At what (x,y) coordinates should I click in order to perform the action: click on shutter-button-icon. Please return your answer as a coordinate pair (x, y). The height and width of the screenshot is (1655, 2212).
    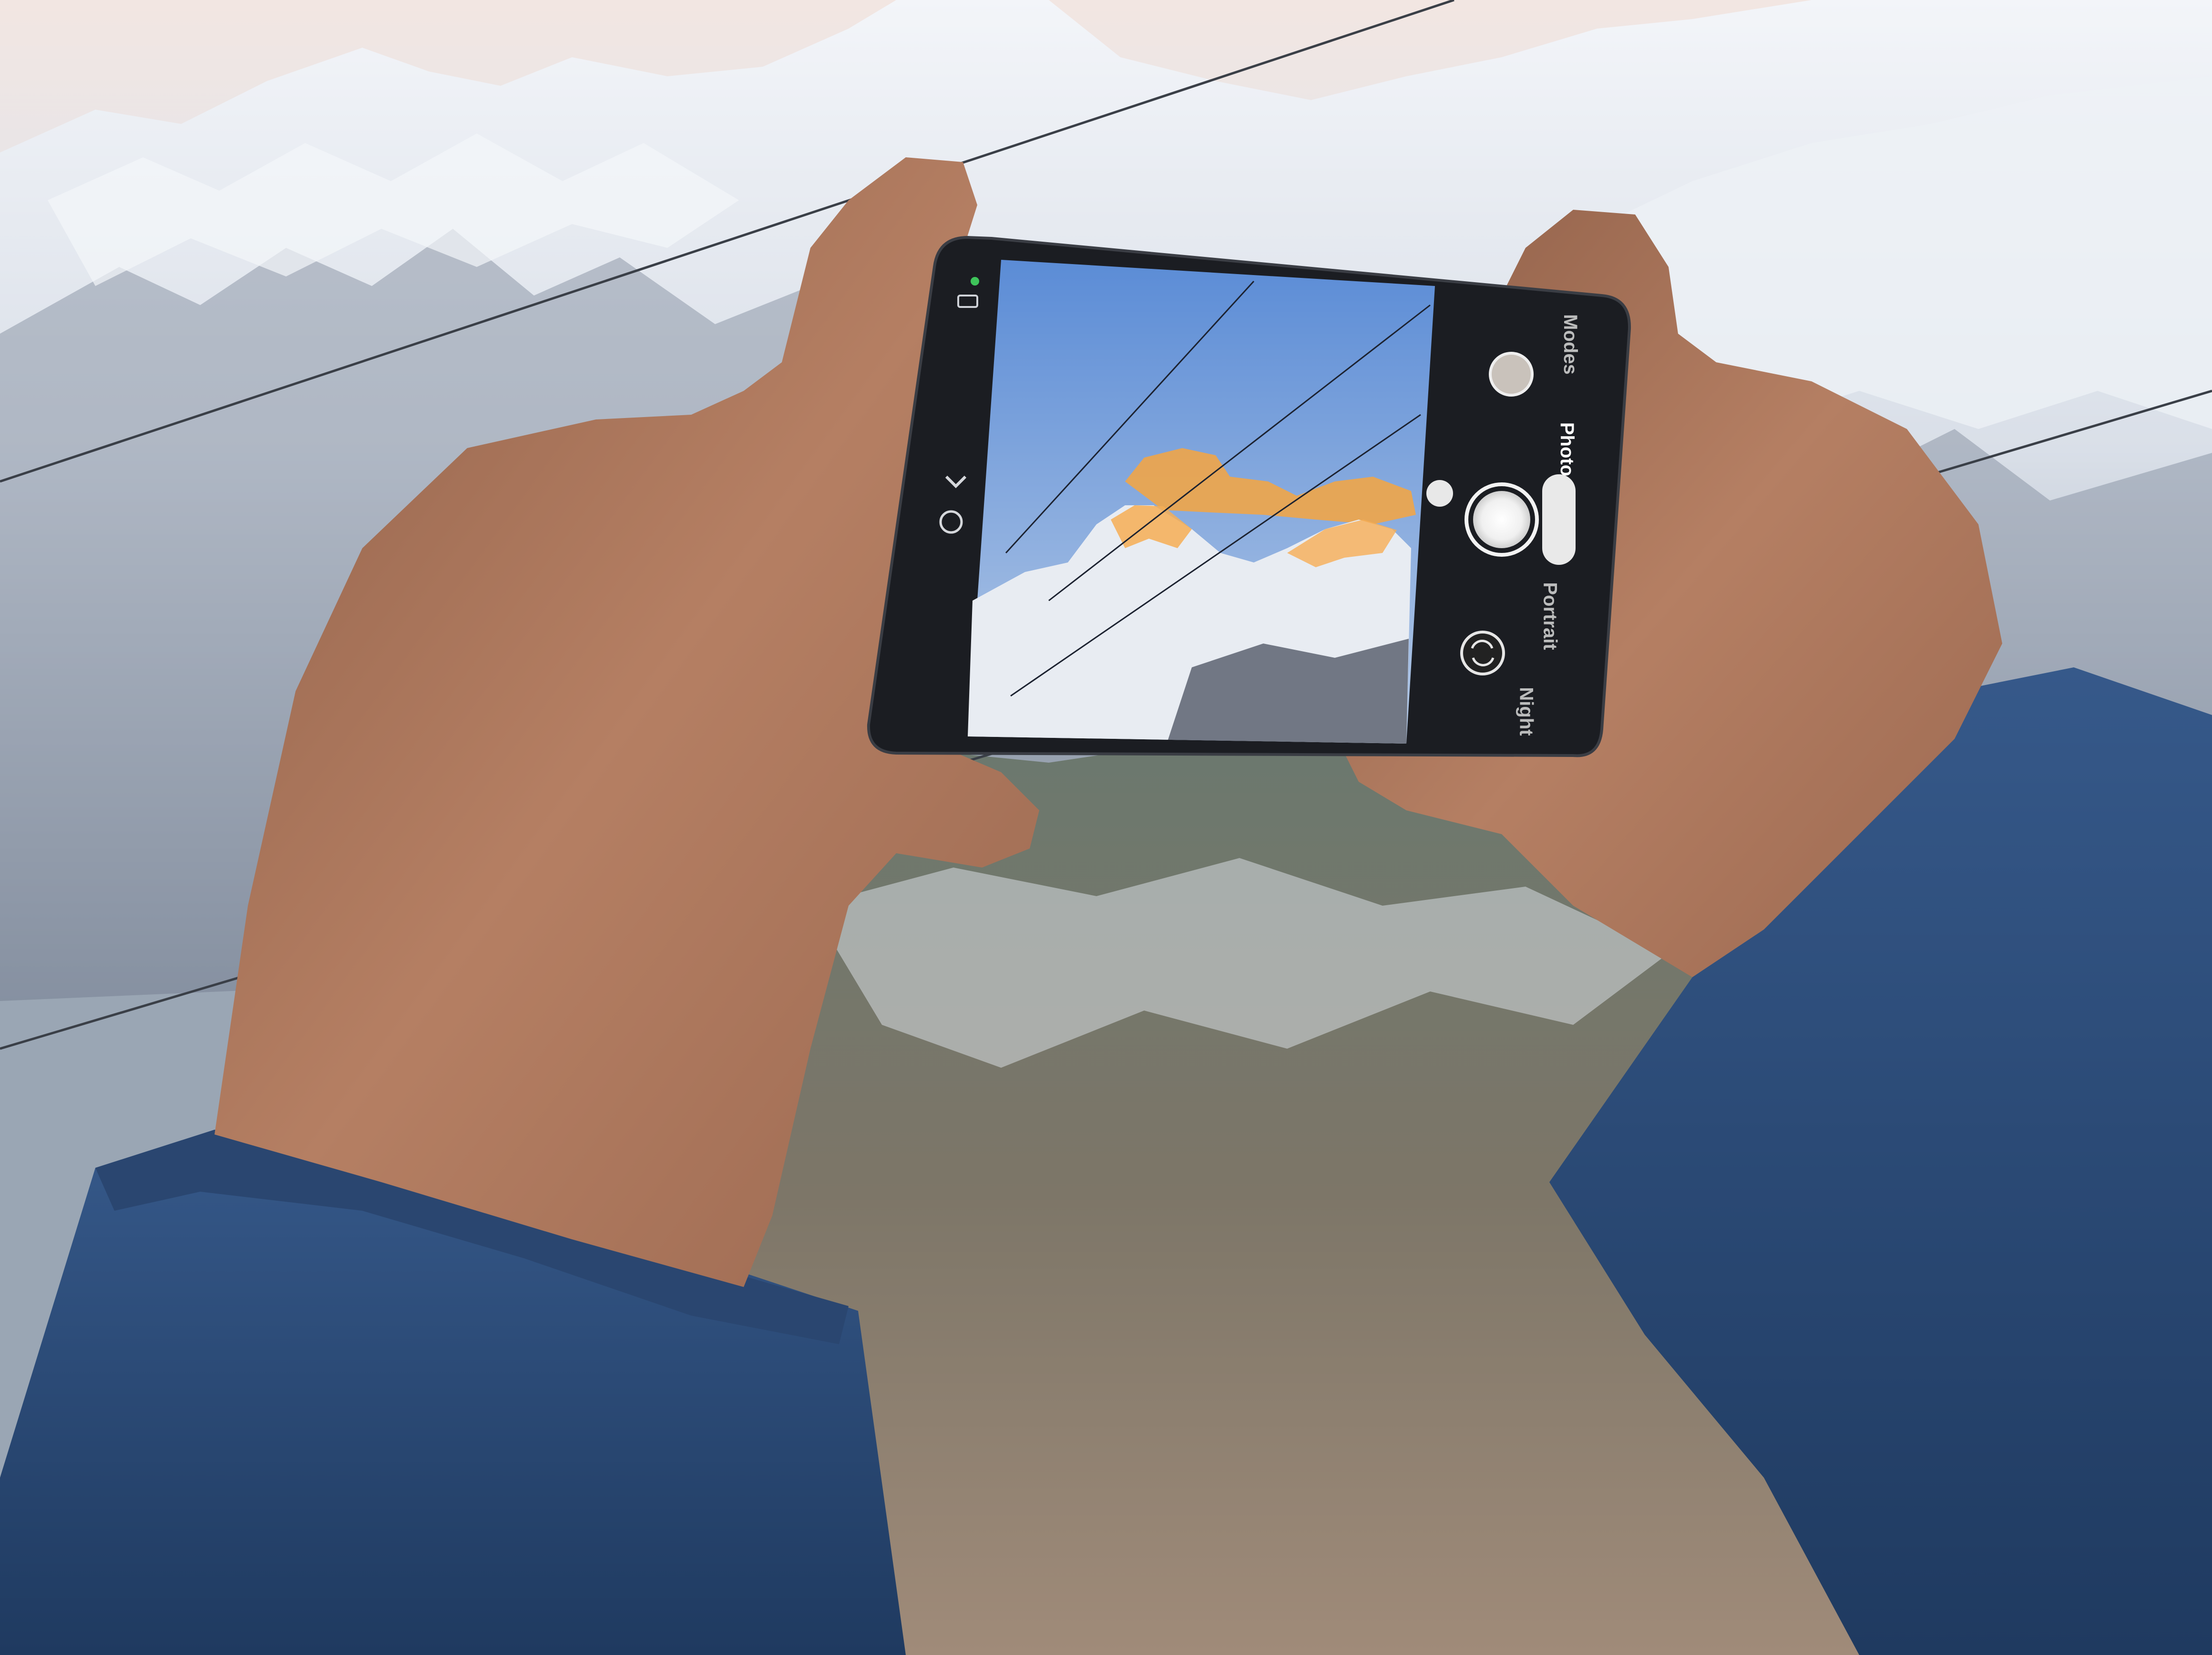
    Looking at the image, I should click on (1501, 519).